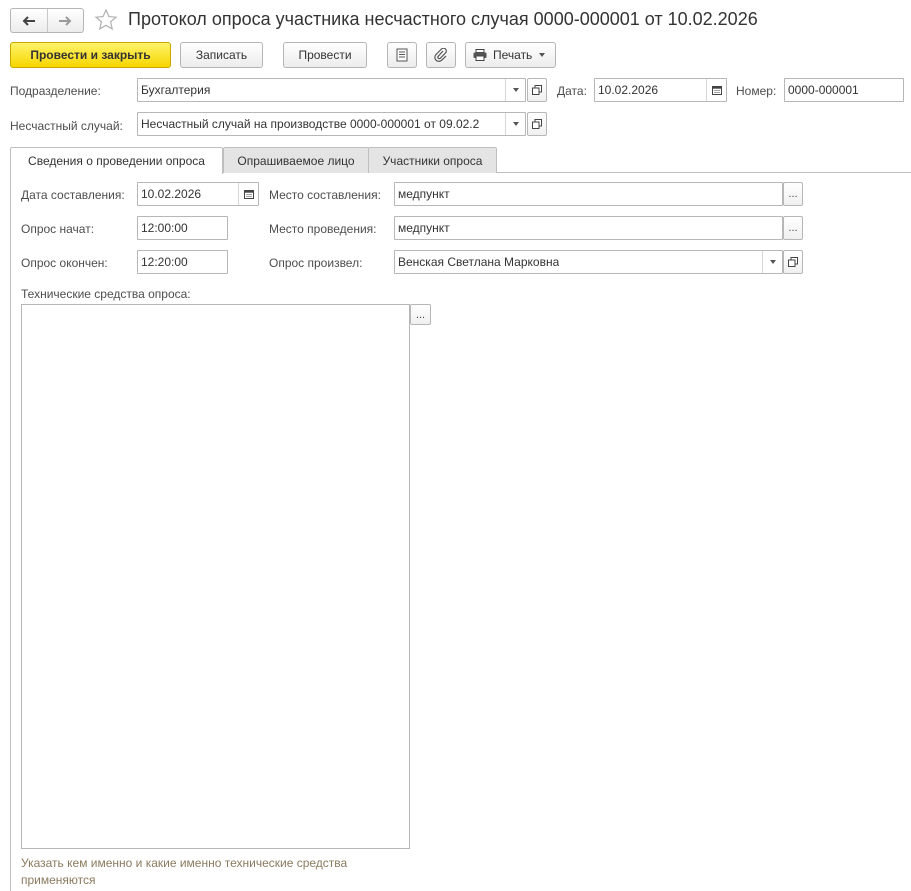  I want to click on department-value: Бухгалтерия, so click(176, 90).